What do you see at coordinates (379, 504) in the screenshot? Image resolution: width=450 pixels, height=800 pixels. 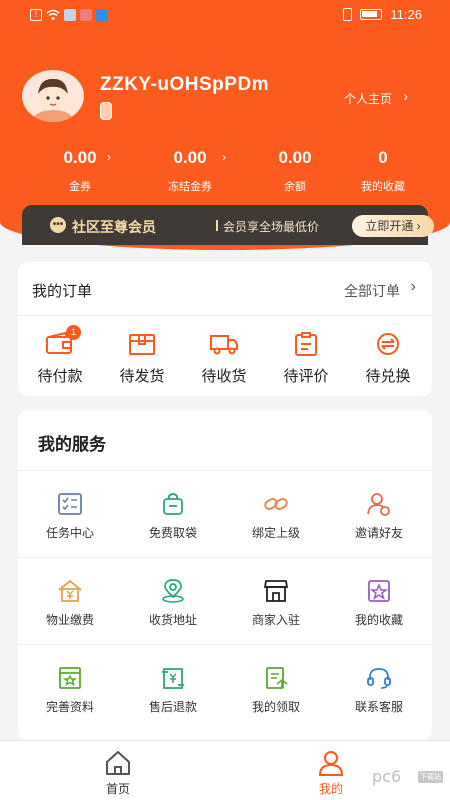 I see `invite-icon` at bounding box center [379, 504].